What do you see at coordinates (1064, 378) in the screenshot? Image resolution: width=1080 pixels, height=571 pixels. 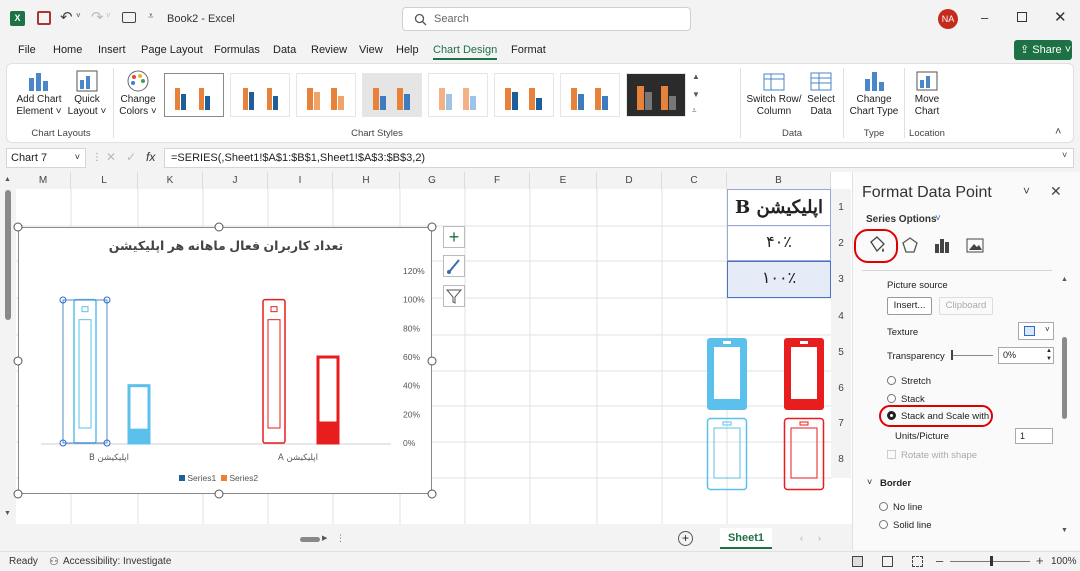 I see `pane-scroll-thumb` at bounding box center [1064, 378].